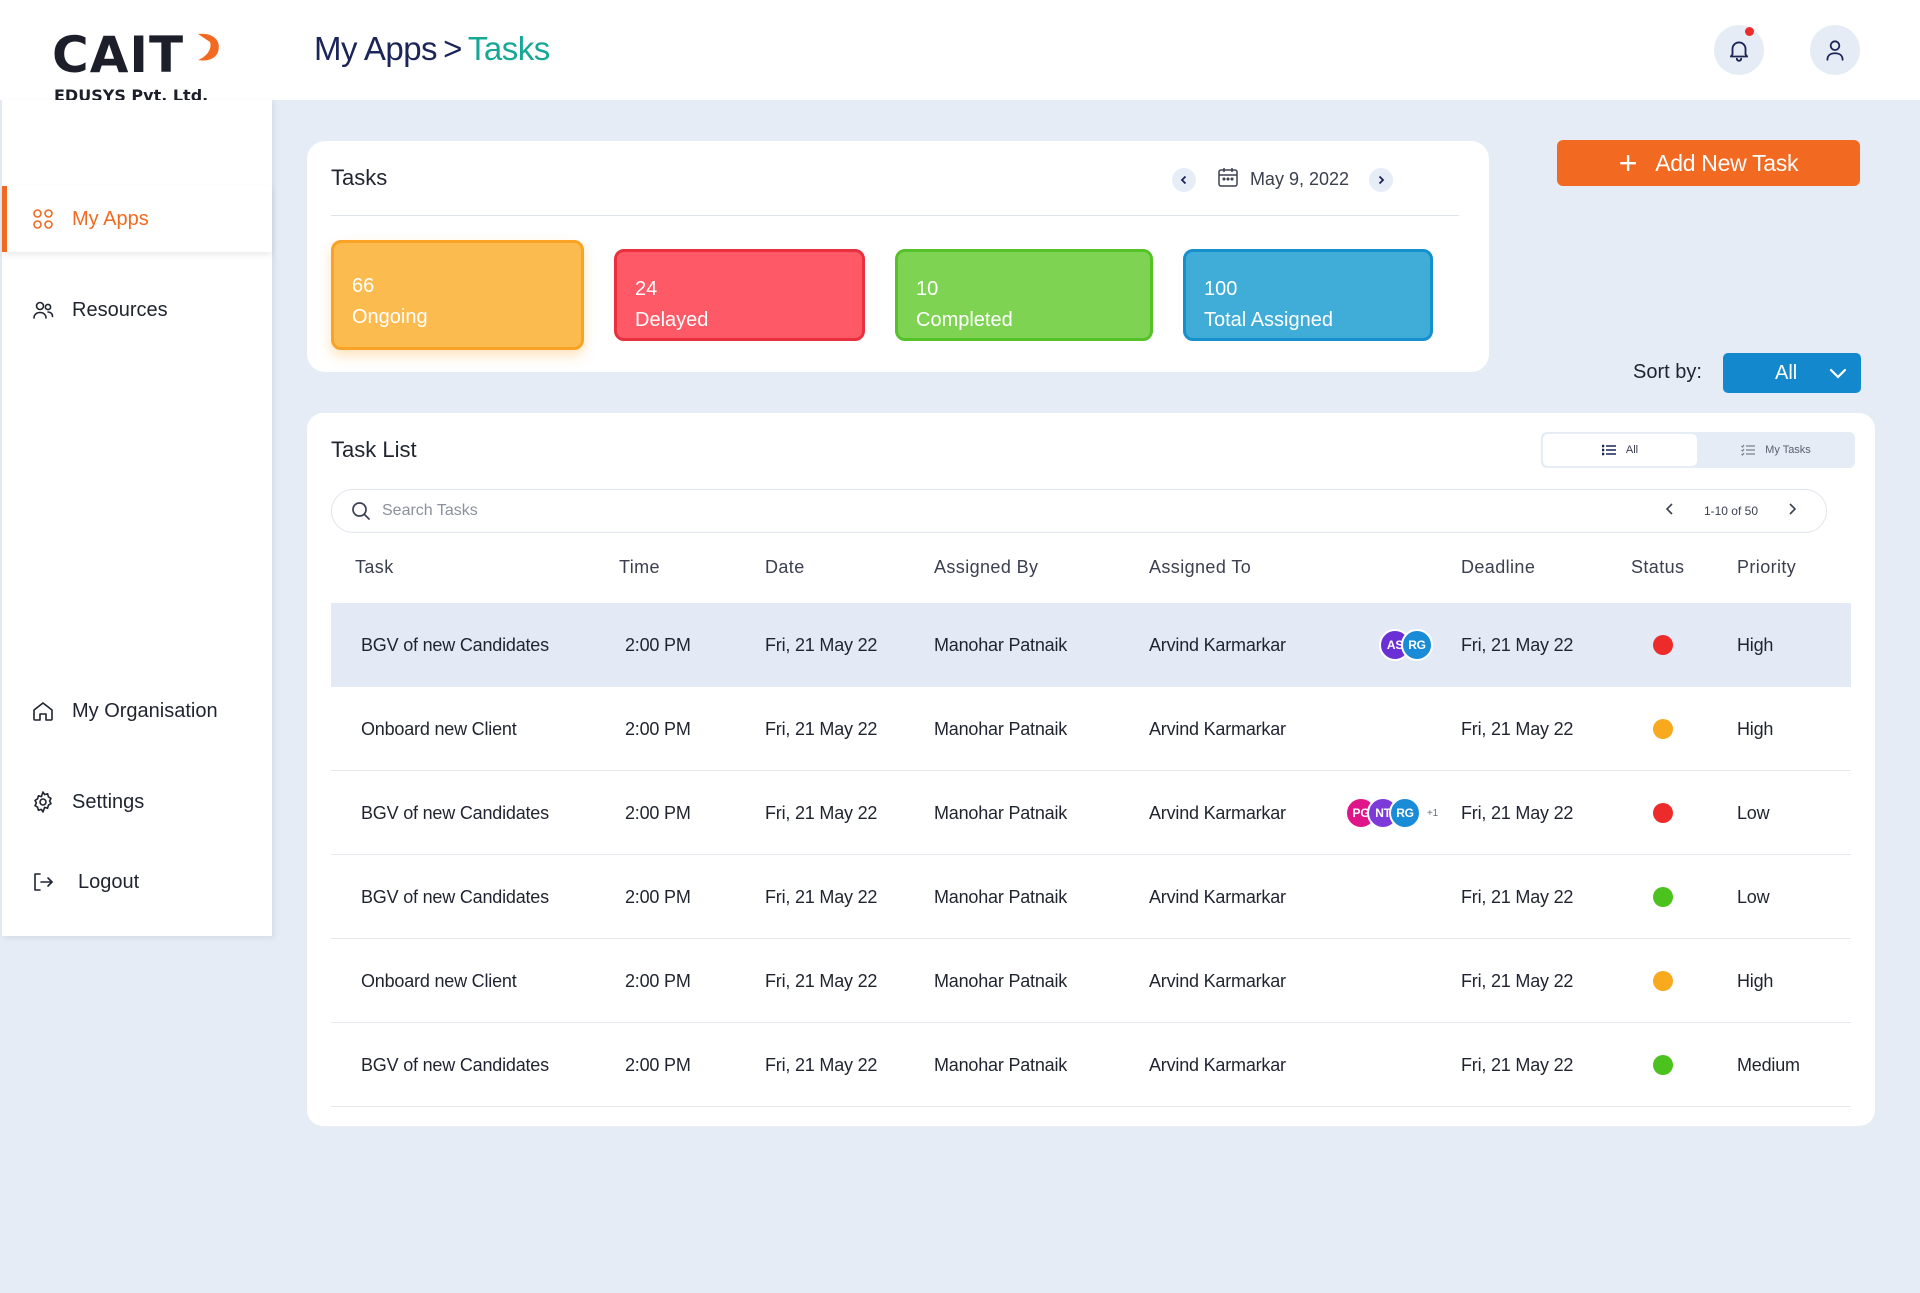 The width and height of the screenshot is (1920, 1293). I want to click on next-date-button, so click(1381, 179).